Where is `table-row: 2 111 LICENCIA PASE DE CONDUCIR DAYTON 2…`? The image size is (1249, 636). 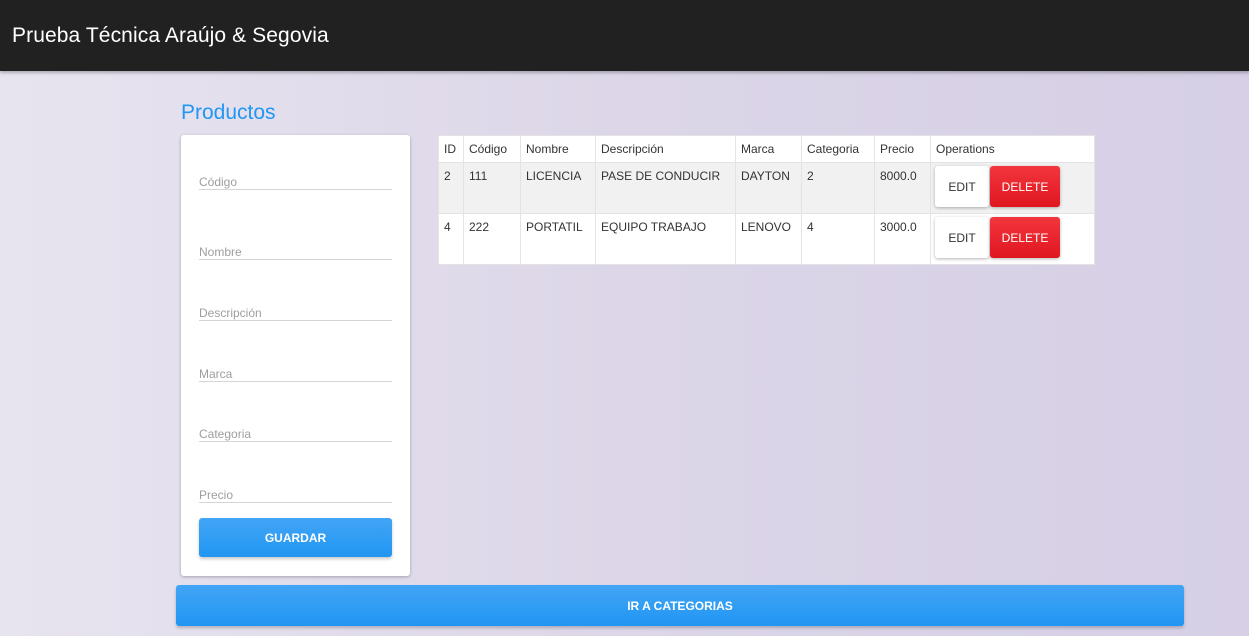
table-row: 2 111 LICENCIA PASE DE CONDUCIR DAYTON 2… is located at coordinates (766, 188).